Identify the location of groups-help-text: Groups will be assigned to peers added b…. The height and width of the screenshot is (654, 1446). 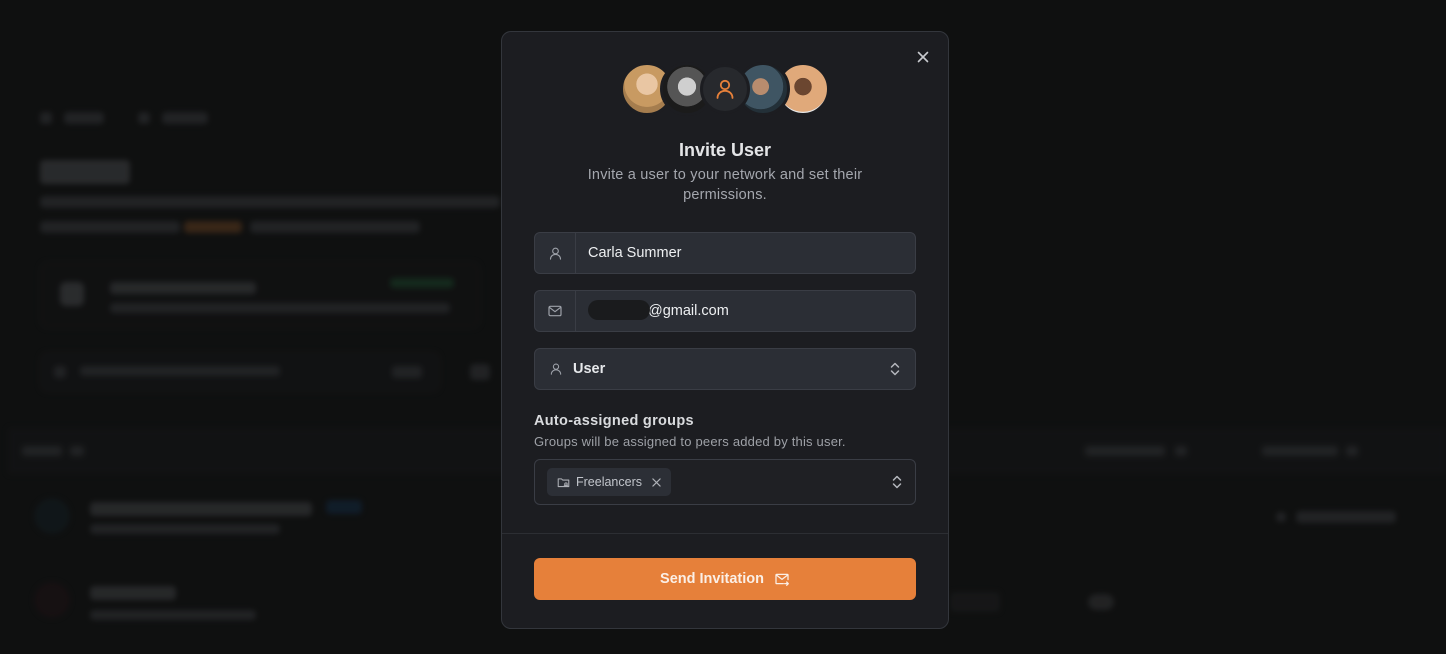
(690, 441).